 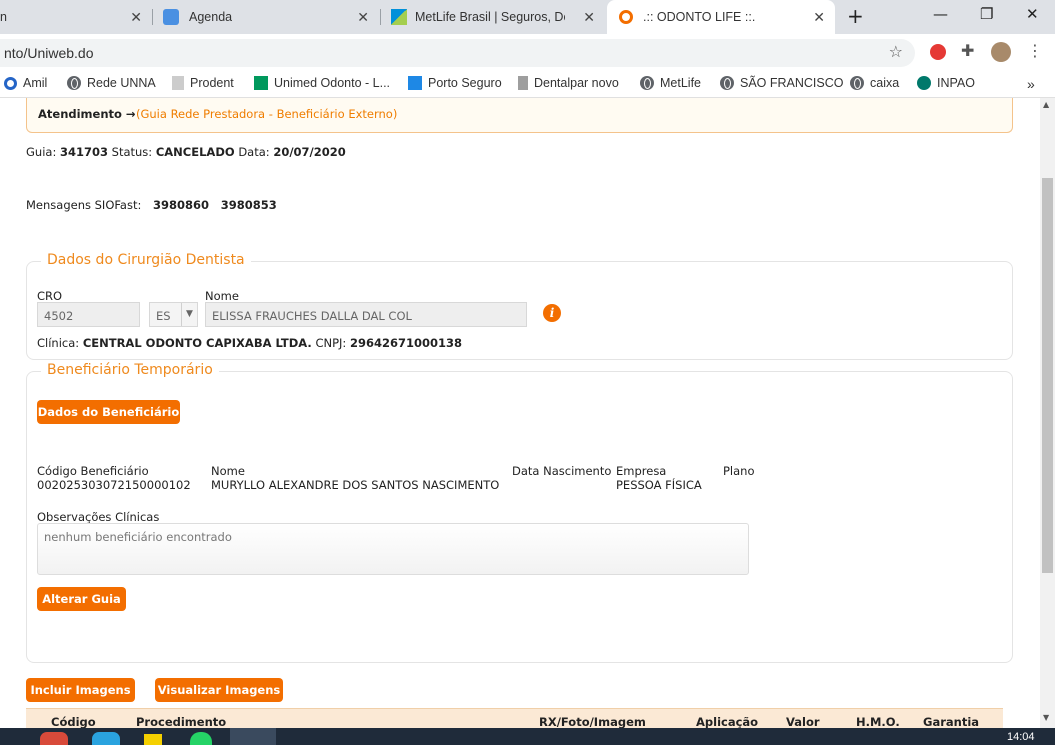 I want to click on page-icon, so click(x=178, y=83).